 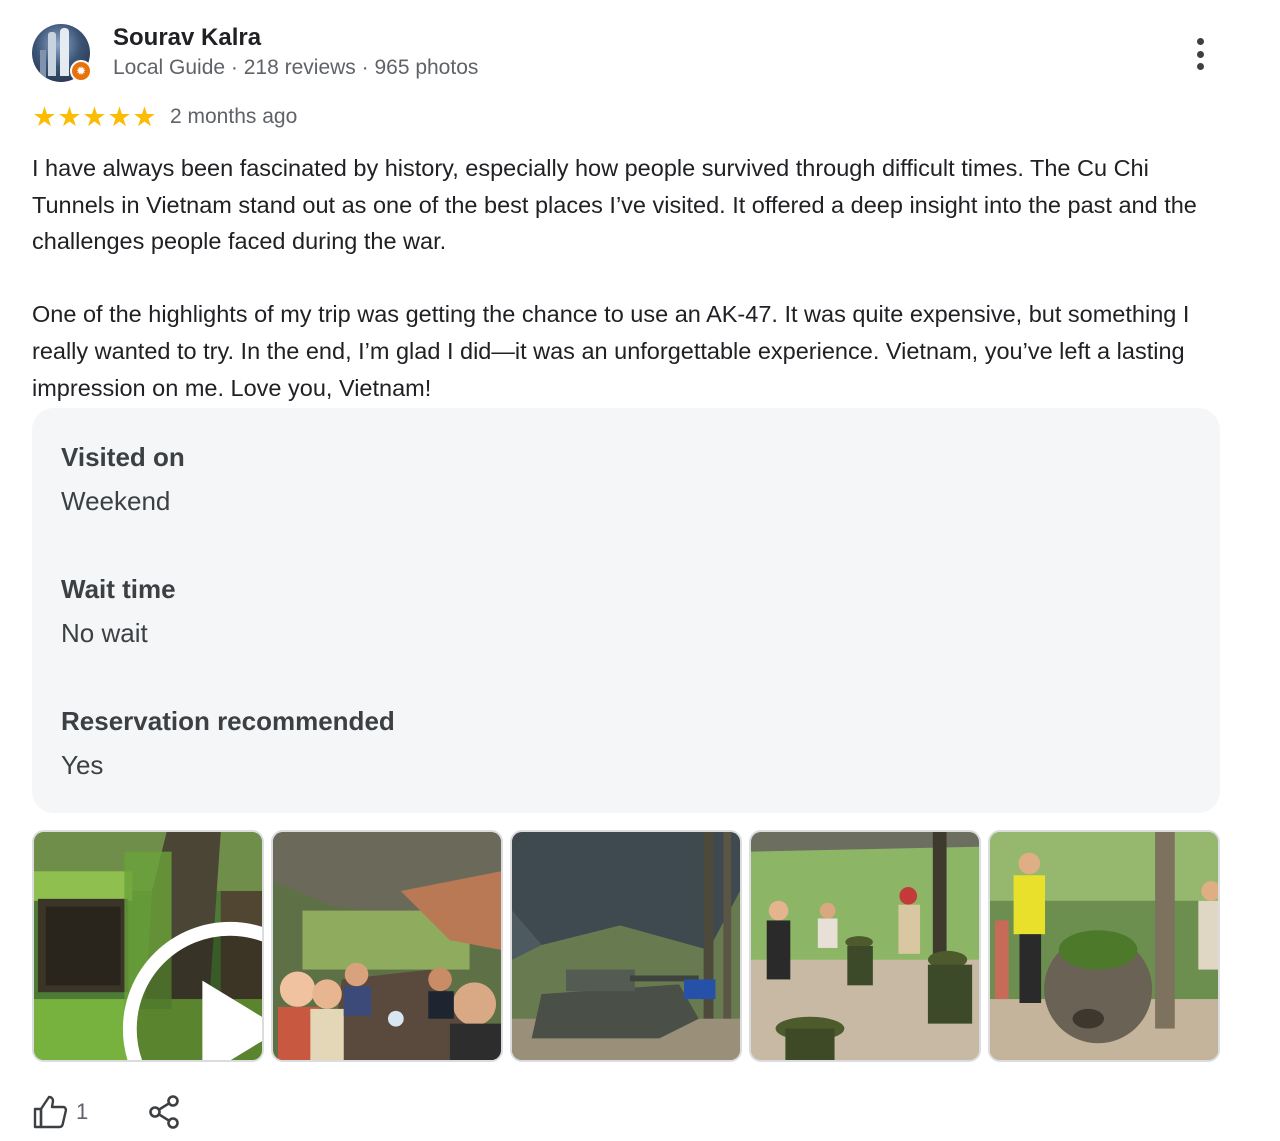 What do you see at coordinates (228, 721) in the screenshot?
I see `detail-label: Reservation recommended` at bounding box center [228, 721].